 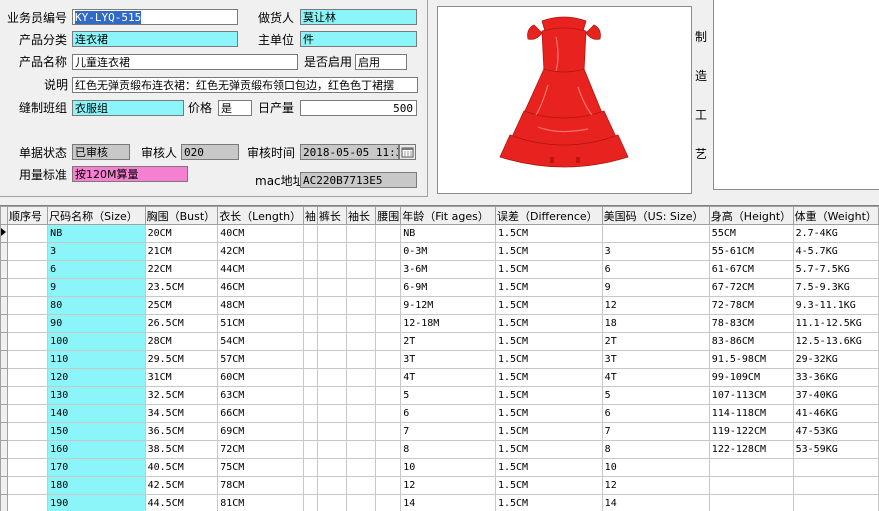 What do you see at coordinates (751, 378) in the screenshot?
I see `table-cell: 99-109CM` at bounding box center [751, 378].